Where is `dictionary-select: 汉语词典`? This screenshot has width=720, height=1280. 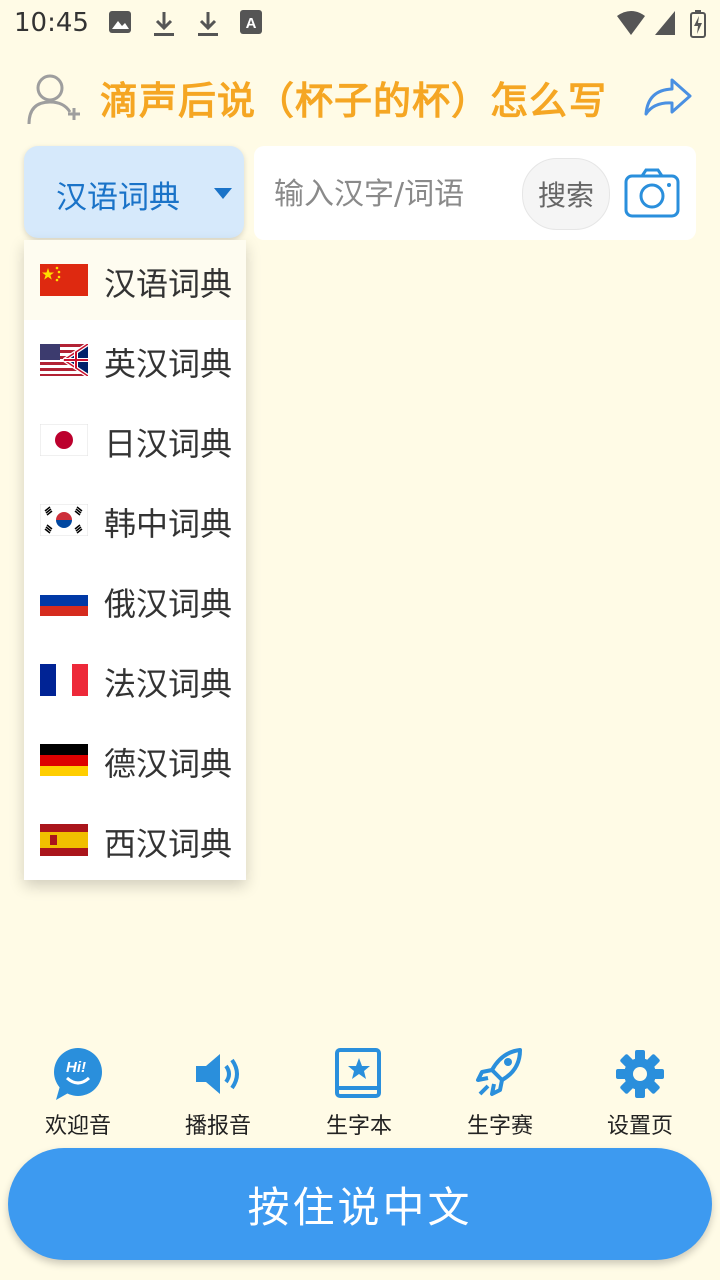
dictionary-select: 汉语词典 is located at coordinates (134, 192).